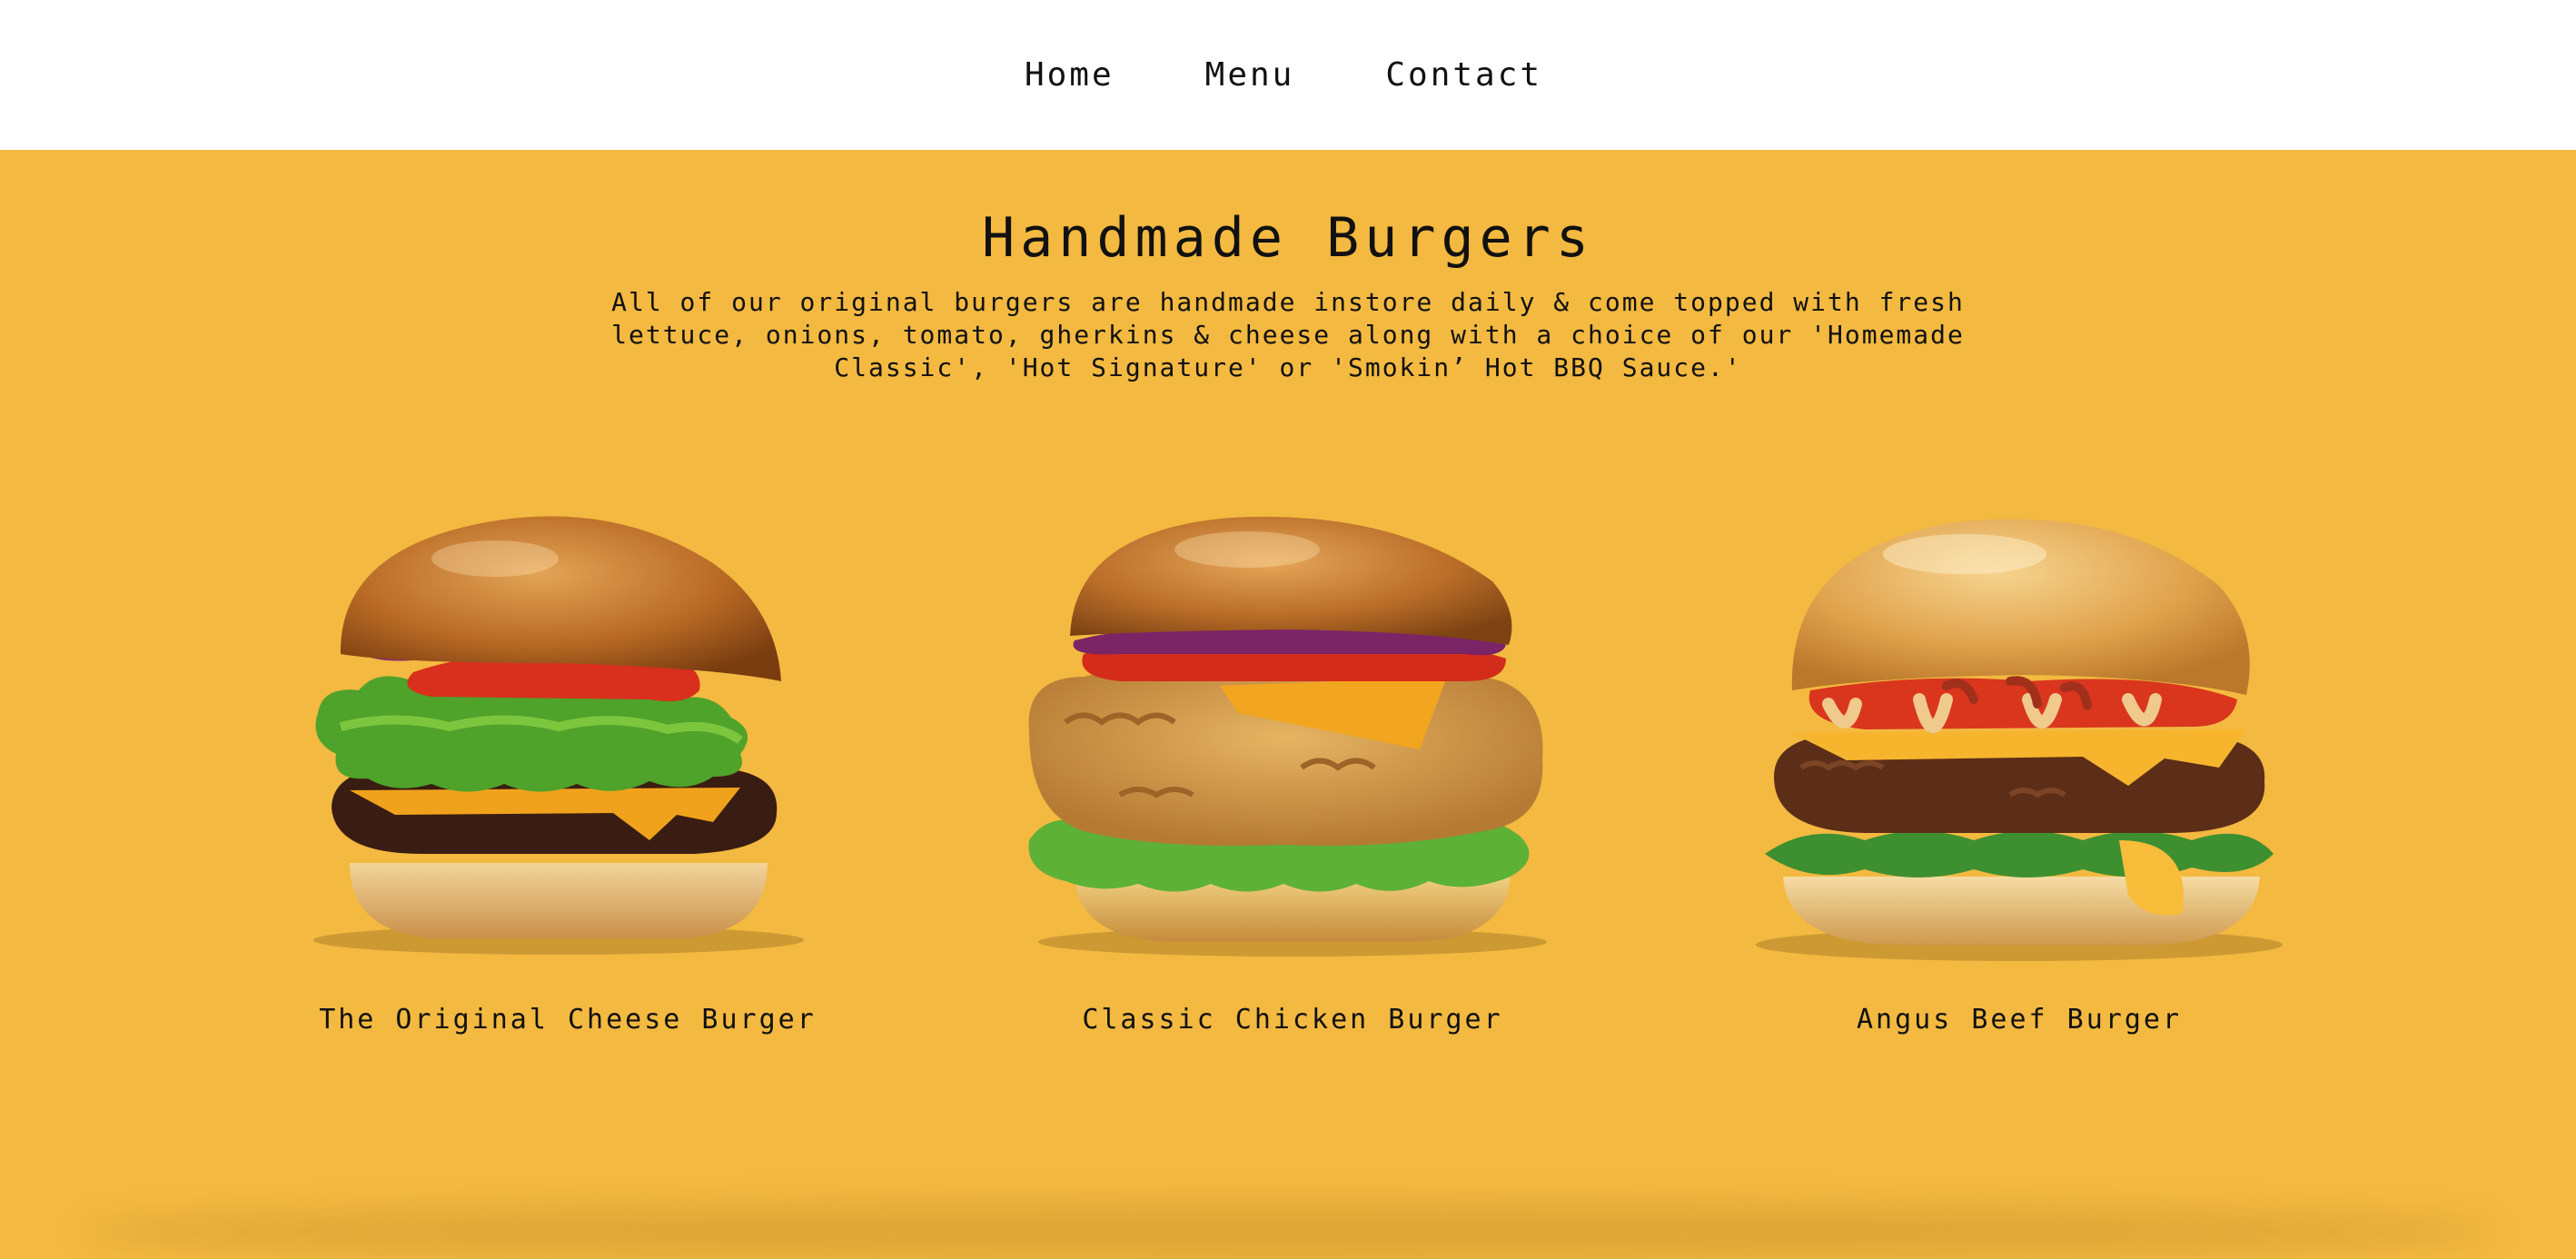  I want to click on burger-card-angus: Angus Beef Burger, so click(2019, 766).